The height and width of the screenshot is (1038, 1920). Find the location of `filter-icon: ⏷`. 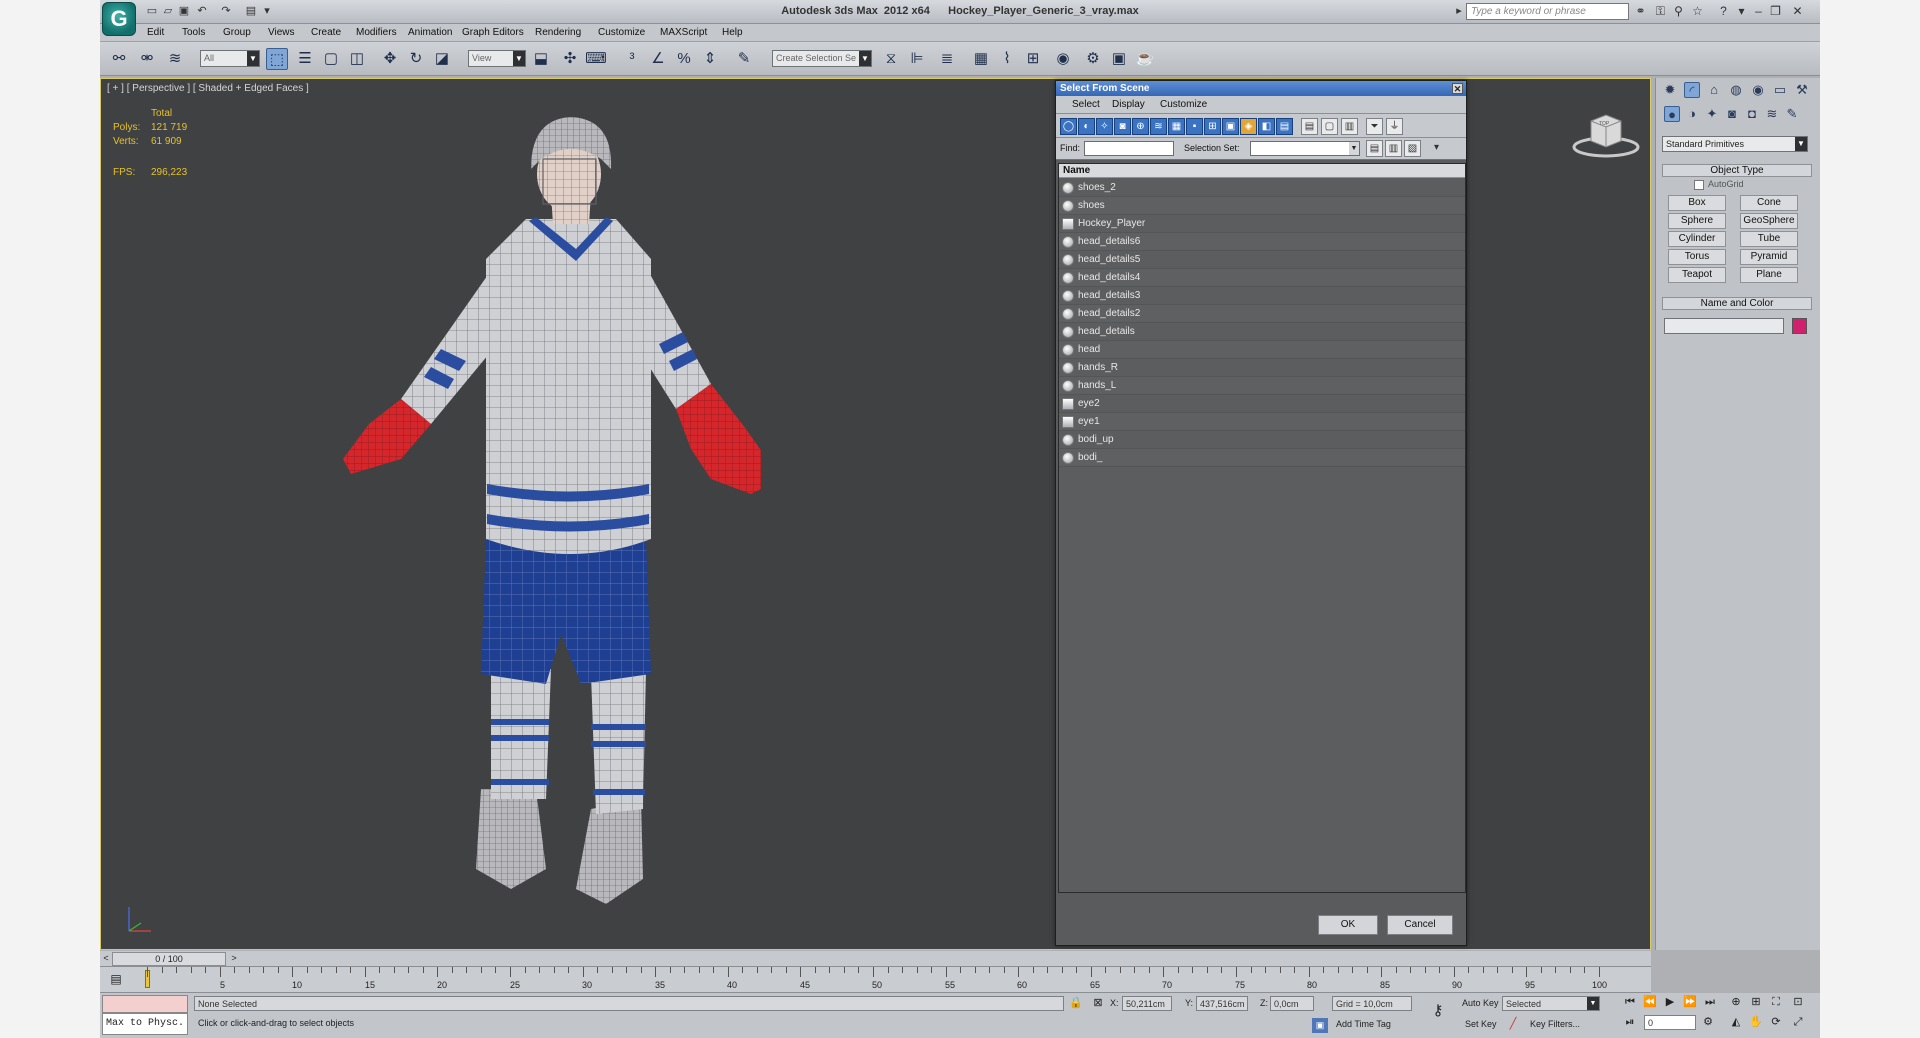

filter-icon: ⏷ is located at coordinates (1374, 126).